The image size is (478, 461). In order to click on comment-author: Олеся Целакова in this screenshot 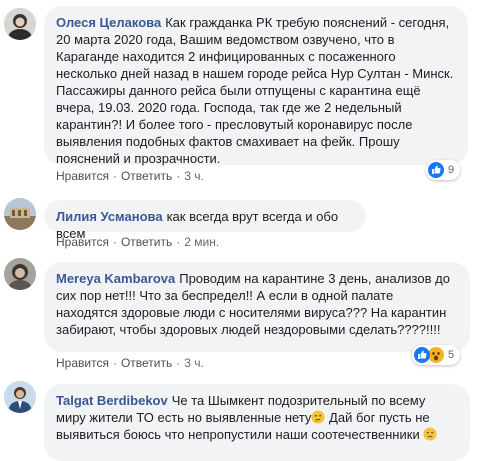, I will do `click(108, 22)`.